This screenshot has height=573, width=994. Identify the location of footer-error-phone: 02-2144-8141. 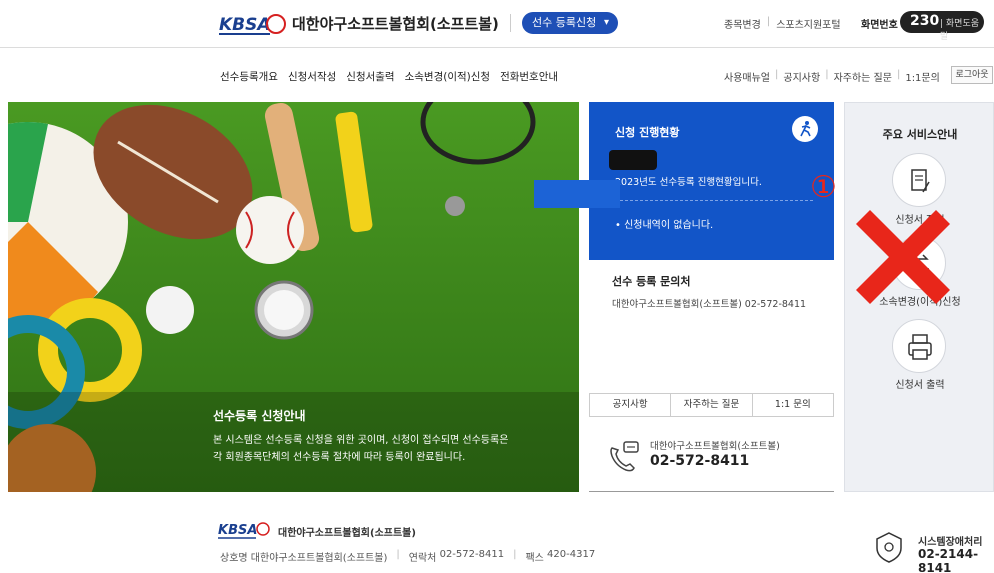
(948, 560).